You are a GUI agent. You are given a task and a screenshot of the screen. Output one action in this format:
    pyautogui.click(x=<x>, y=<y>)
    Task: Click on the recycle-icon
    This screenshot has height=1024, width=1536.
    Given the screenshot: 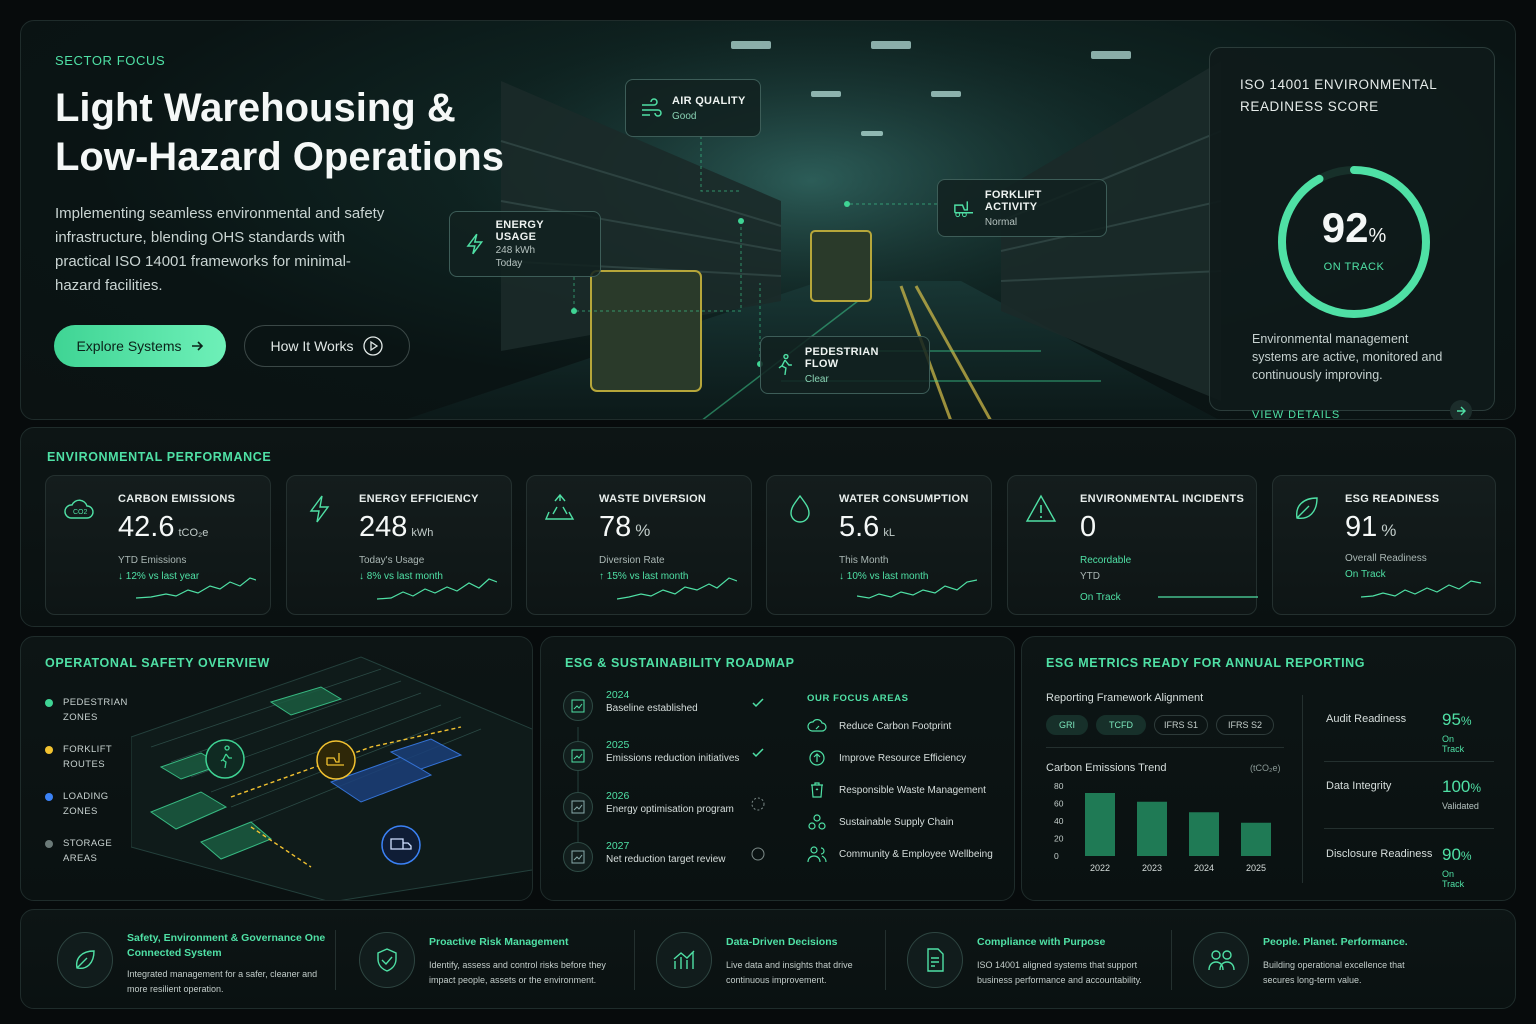 What is the action you would take?
    pyautogui.click(x=559, y=506)
    